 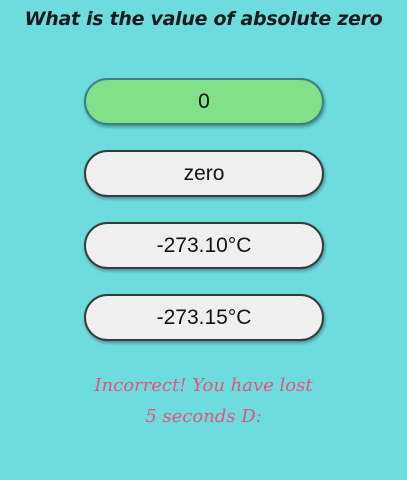 What do you see at coordinates (204, 317) in the screenshot?
I see `answer-button-4: -273.15°C` at bounding box center [204, 317].